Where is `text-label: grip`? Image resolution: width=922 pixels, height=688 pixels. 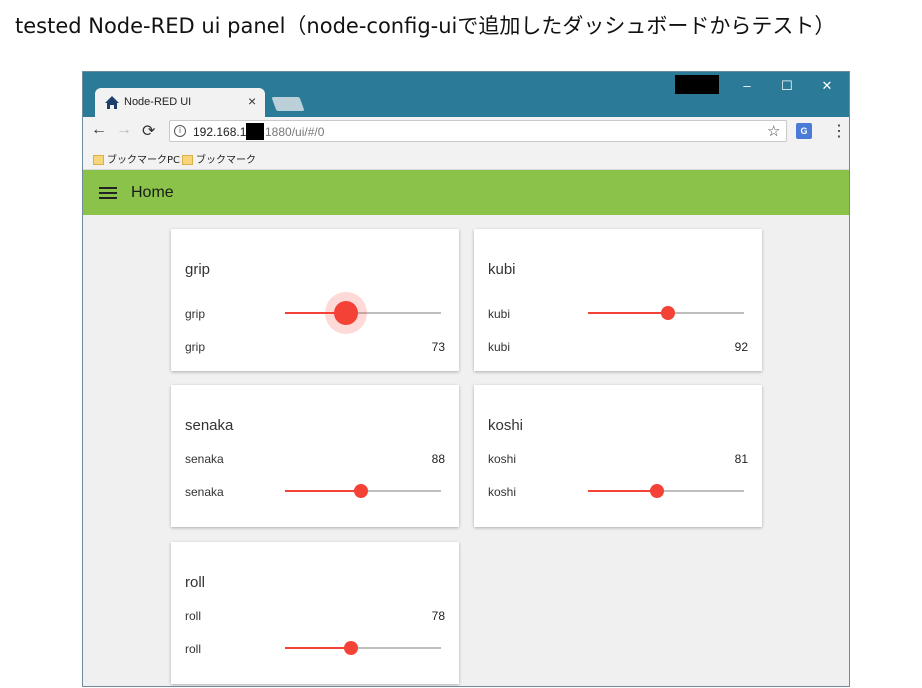
text-label: grip is located at coordinates (195, 347).